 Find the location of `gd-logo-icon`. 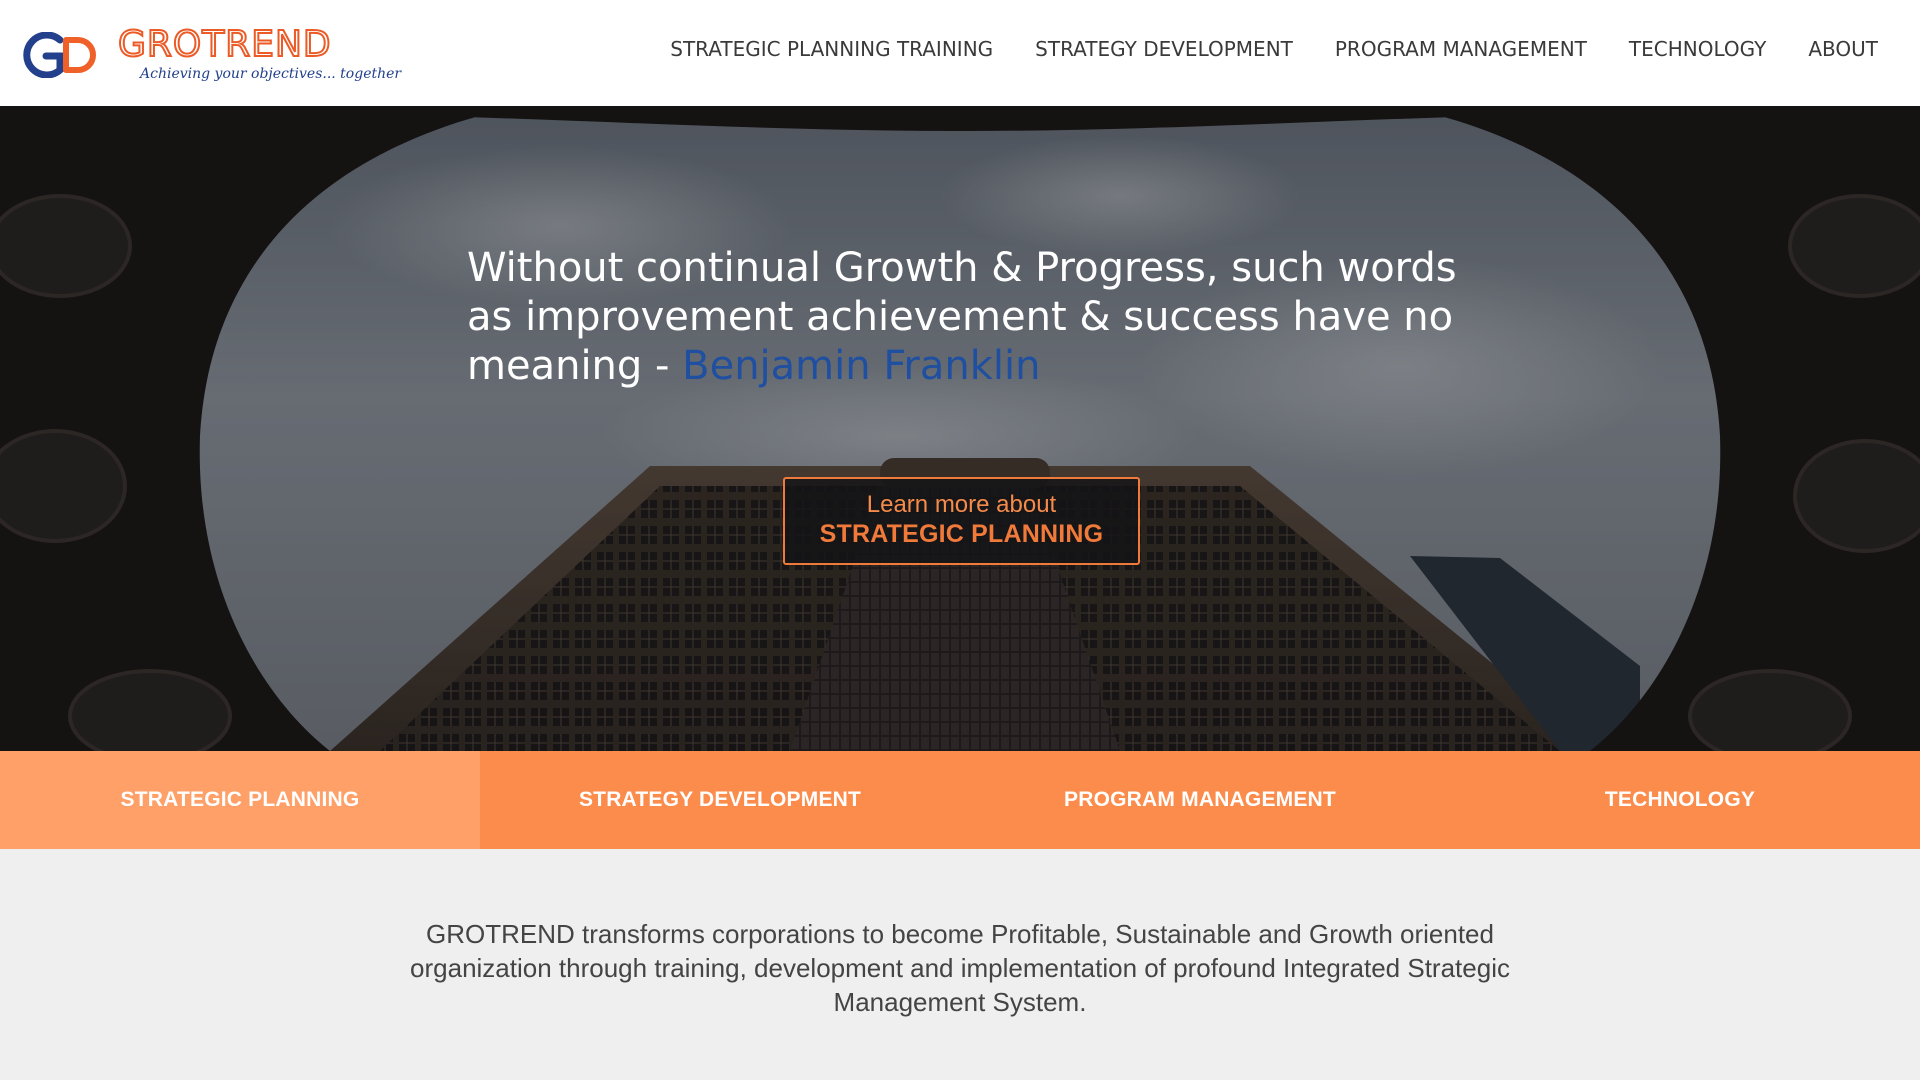

gd-logo-icon is located at coordinates (59, 55).